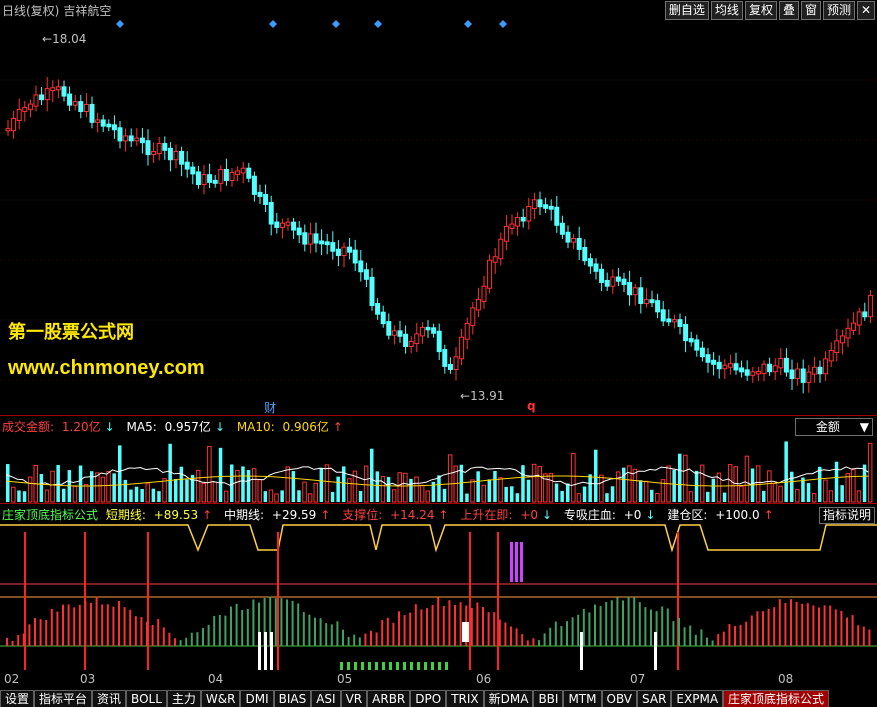 This screenshot has width=877, height=707. I want to click on finance-marker: 财, so click(270, 407).